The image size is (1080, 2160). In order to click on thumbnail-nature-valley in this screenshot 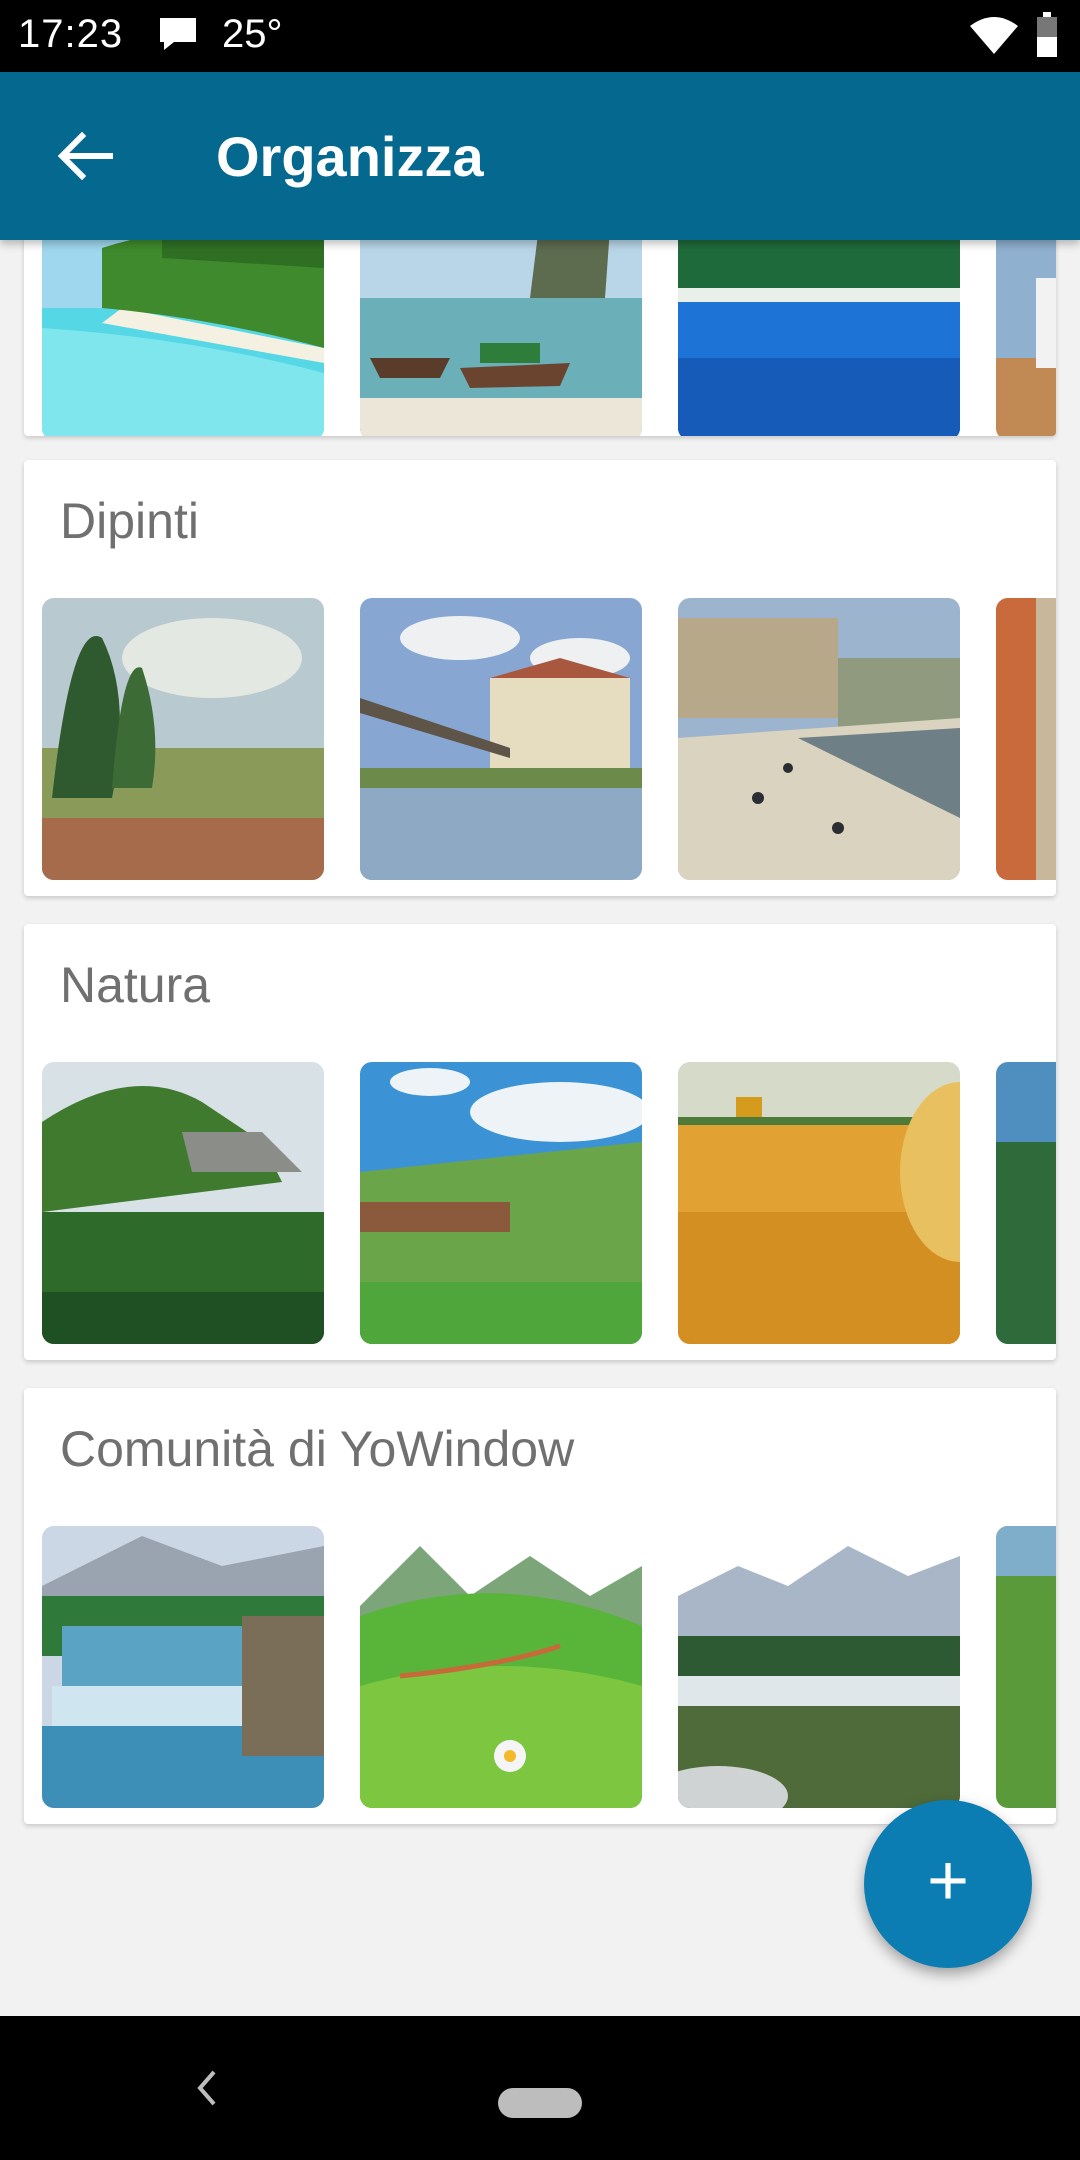, I will do `click(1026, 1203)`.